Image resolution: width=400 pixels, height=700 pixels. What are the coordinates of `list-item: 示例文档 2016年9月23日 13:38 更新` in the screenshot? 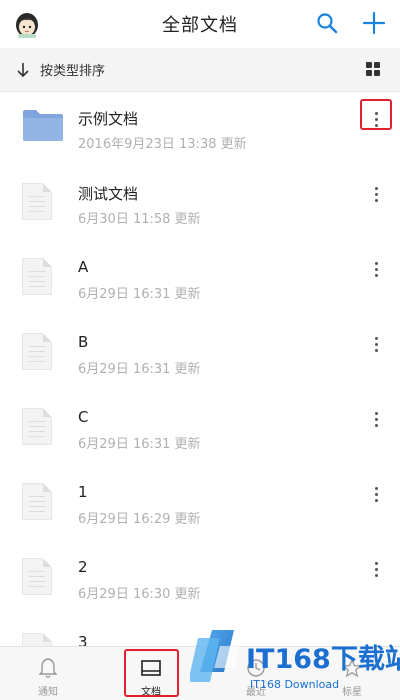 It's located at (200, 129).